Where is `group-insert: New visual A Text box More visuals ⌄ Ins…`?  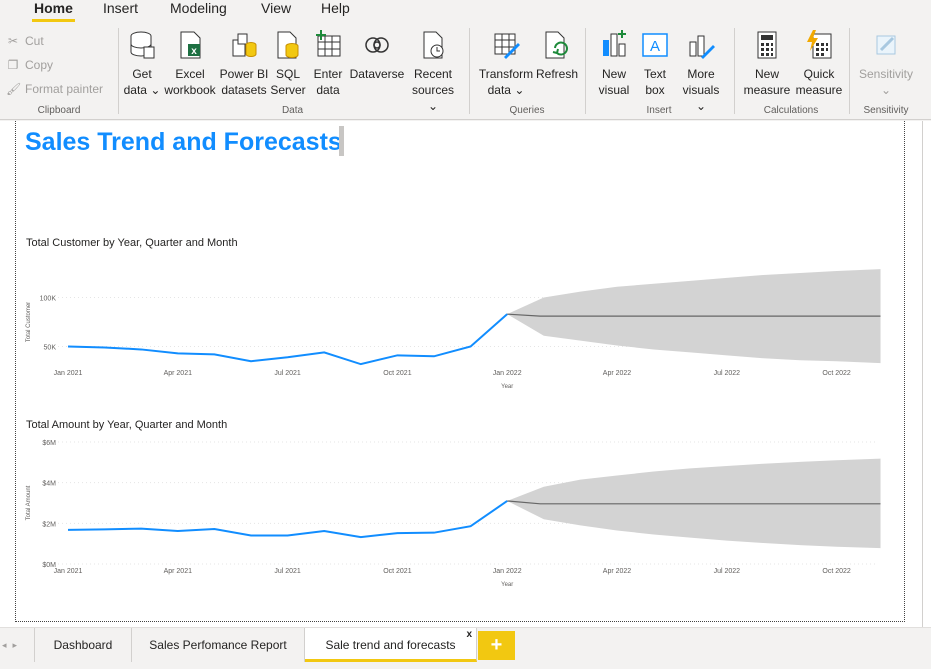
group-insert: New visual A Text box More visuals ⌄ Ins… is located at coordinates (659, 72).